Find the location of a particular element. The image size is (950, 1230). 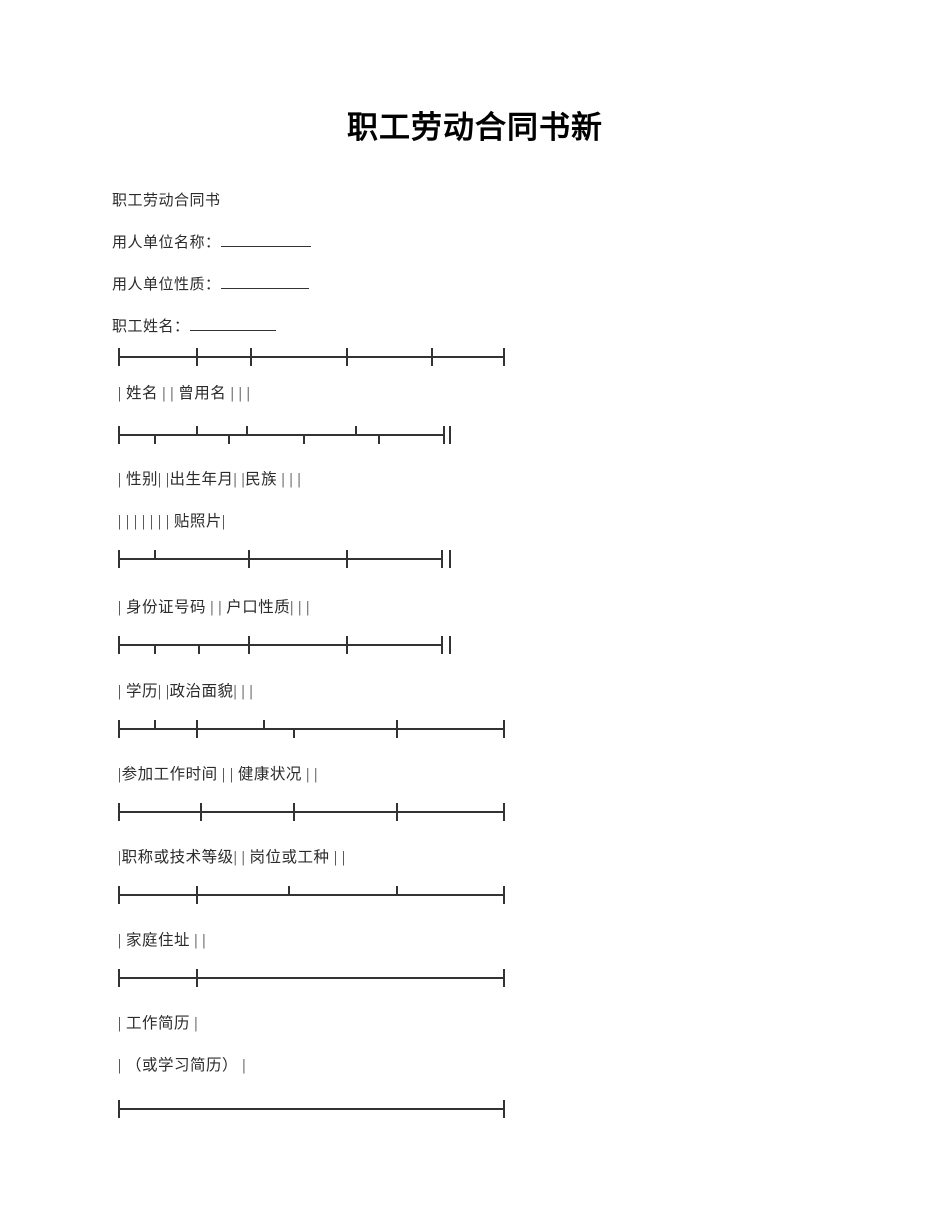

intro-label-employer-nature: 用人单位性质： is located at coordinates (166, 285).